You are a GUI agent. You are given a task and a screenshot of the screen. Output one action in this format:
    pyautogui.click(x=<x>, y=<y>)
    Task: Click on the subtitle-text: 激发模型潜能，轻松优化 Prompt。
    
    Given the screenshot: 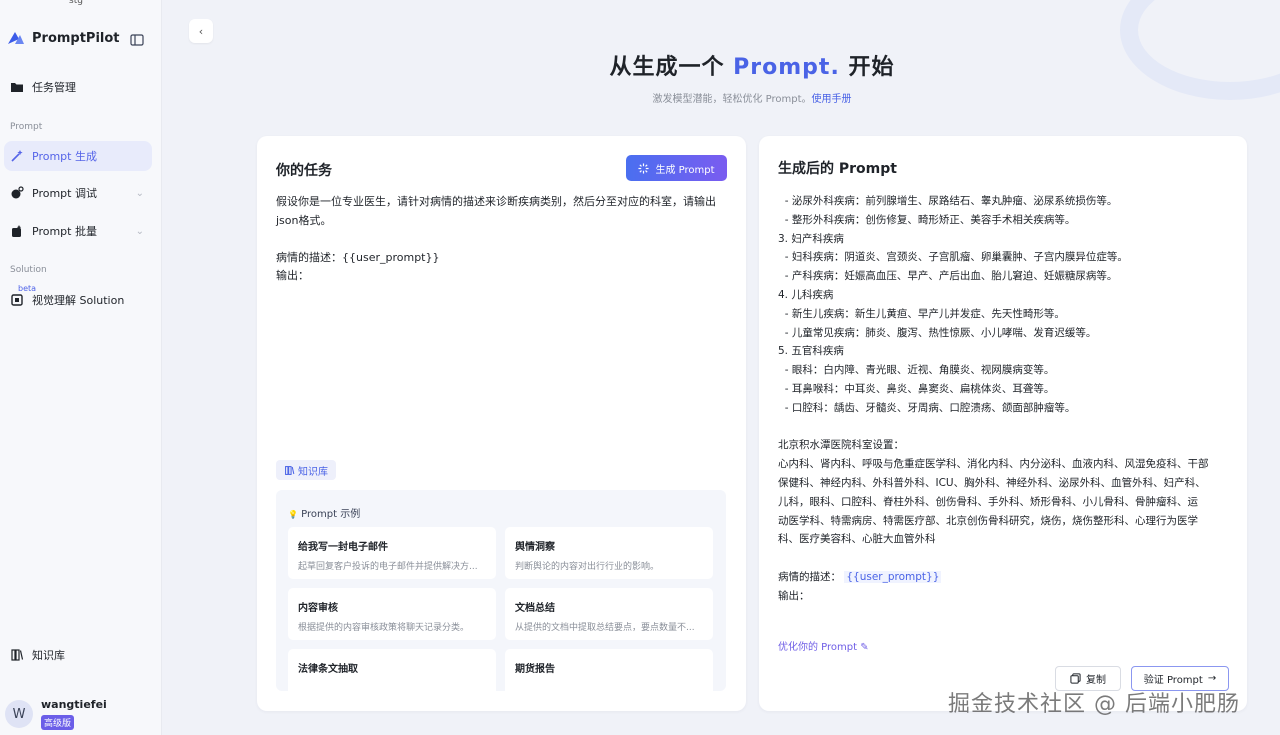 What is the action you would take?
    pyautogui.click(x=732, y=99)
    